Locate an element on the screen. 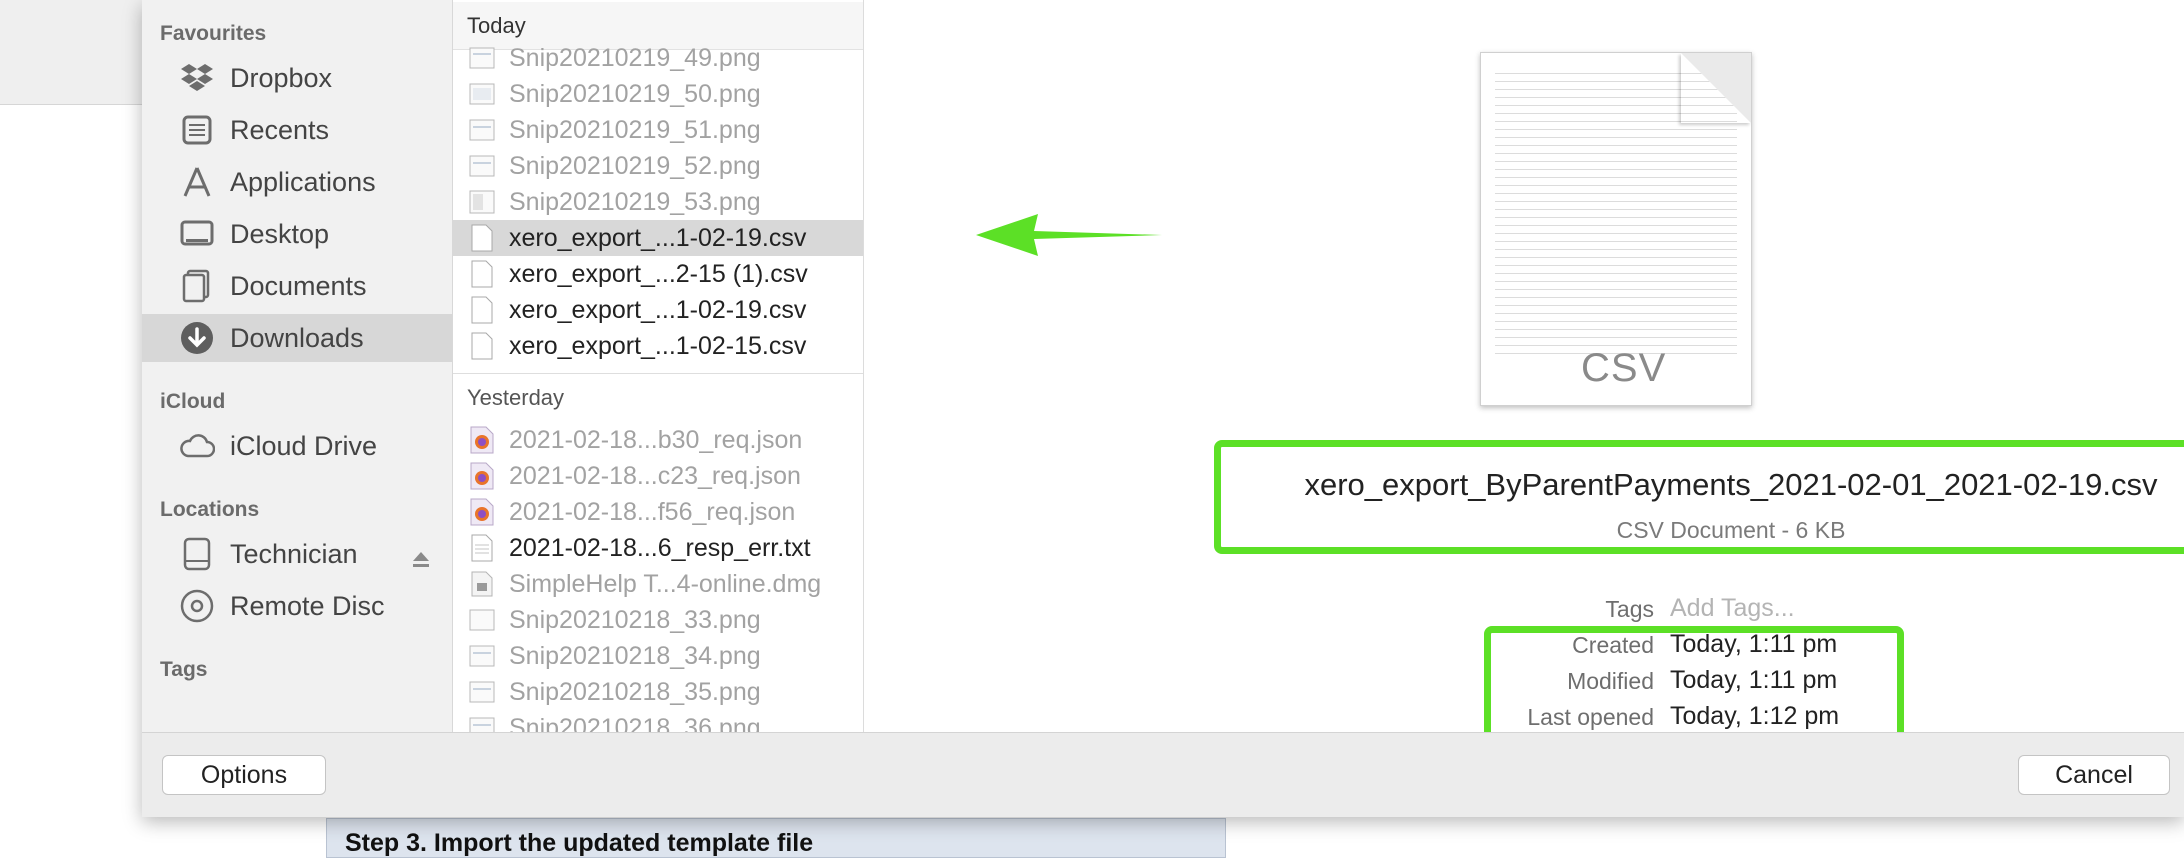  file-row: Snip20210219_50.png is located at coordinates (658, 94).